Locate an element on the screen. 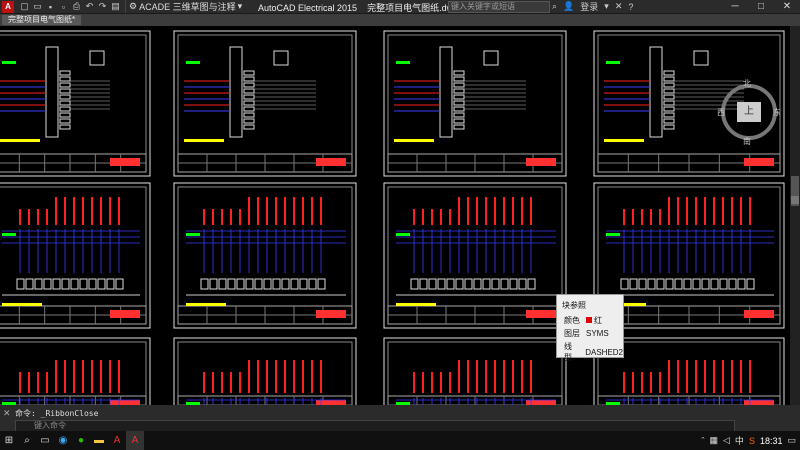 This screenshot has height=450, width=800. print-icon: ⎙ is located at coordinates (76, 6).